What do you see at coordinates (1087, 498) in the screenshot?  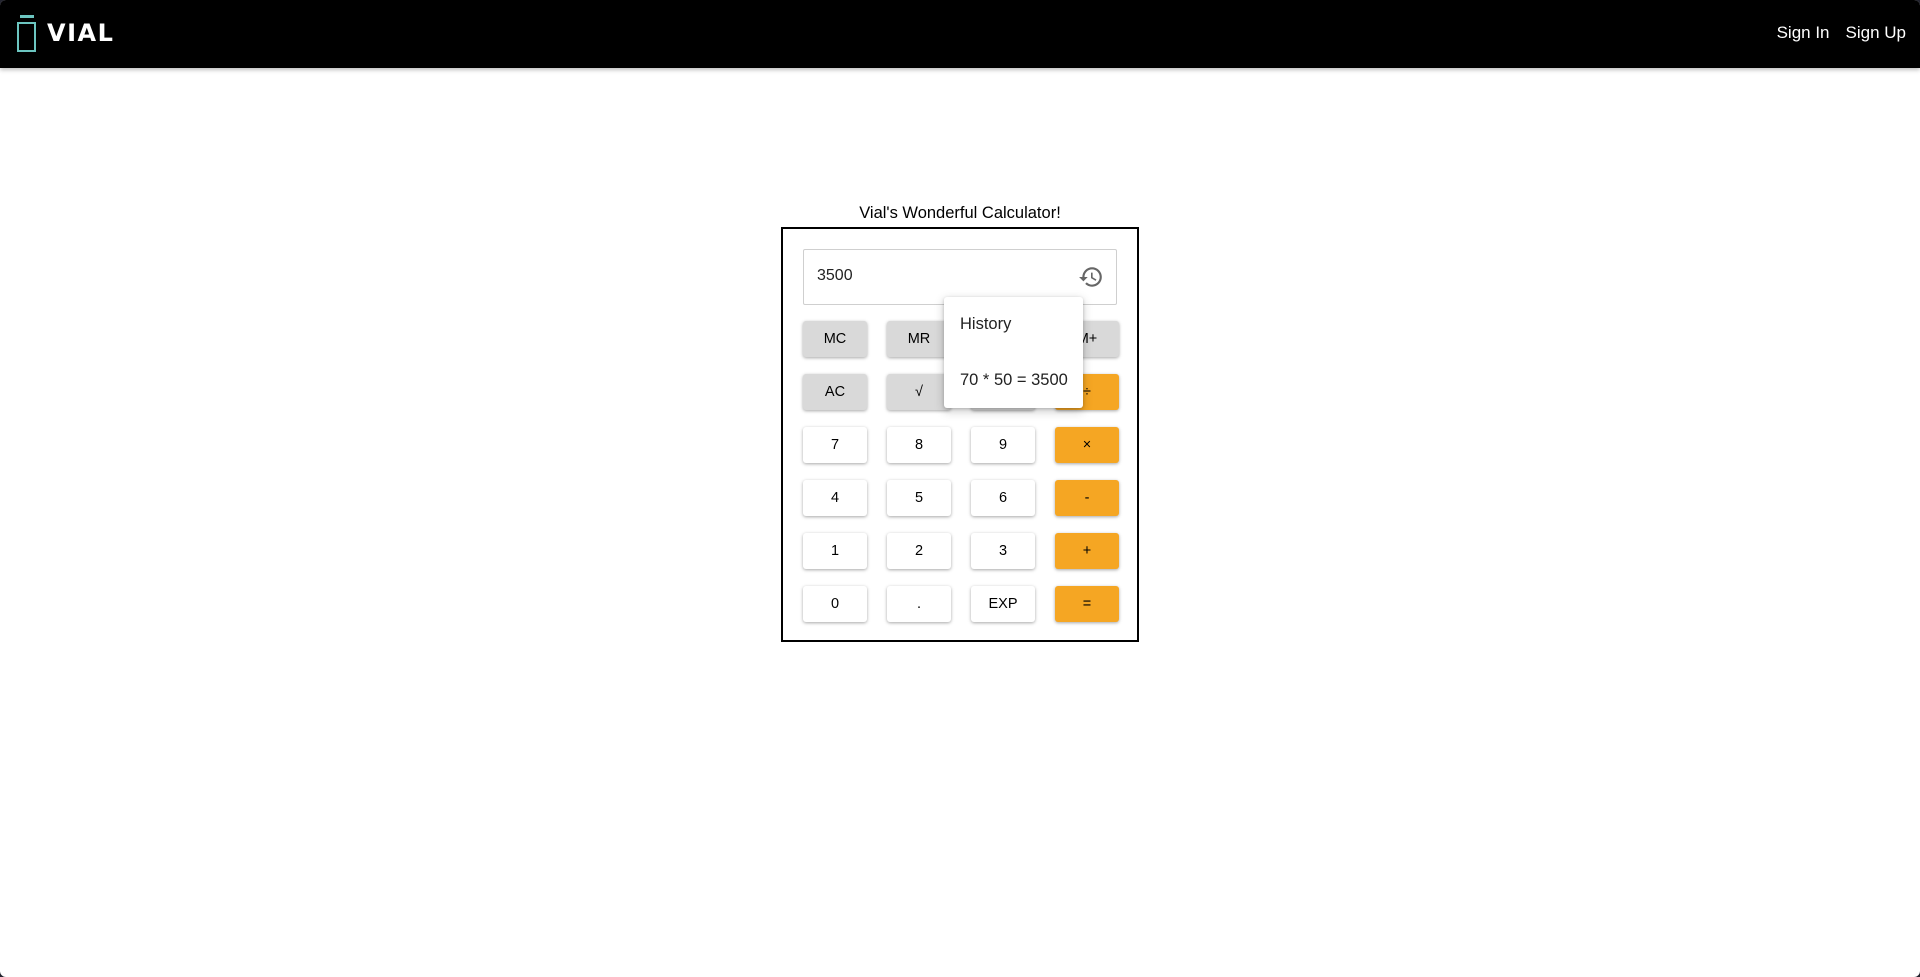 I see `subtract-button: -` at bounding box center [1087, 498].